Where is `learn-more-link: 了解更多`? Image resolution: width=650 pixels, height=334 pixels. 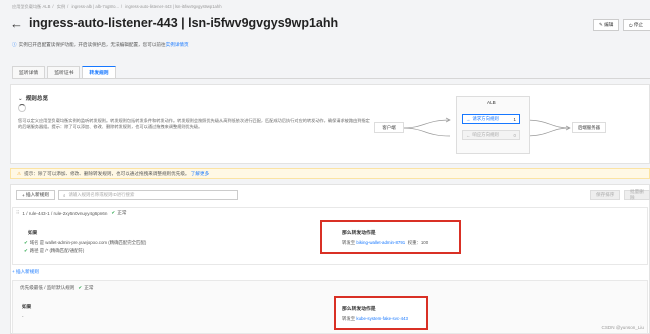 learn-more-link: 了解更多 is located at coordinates (200, 174).